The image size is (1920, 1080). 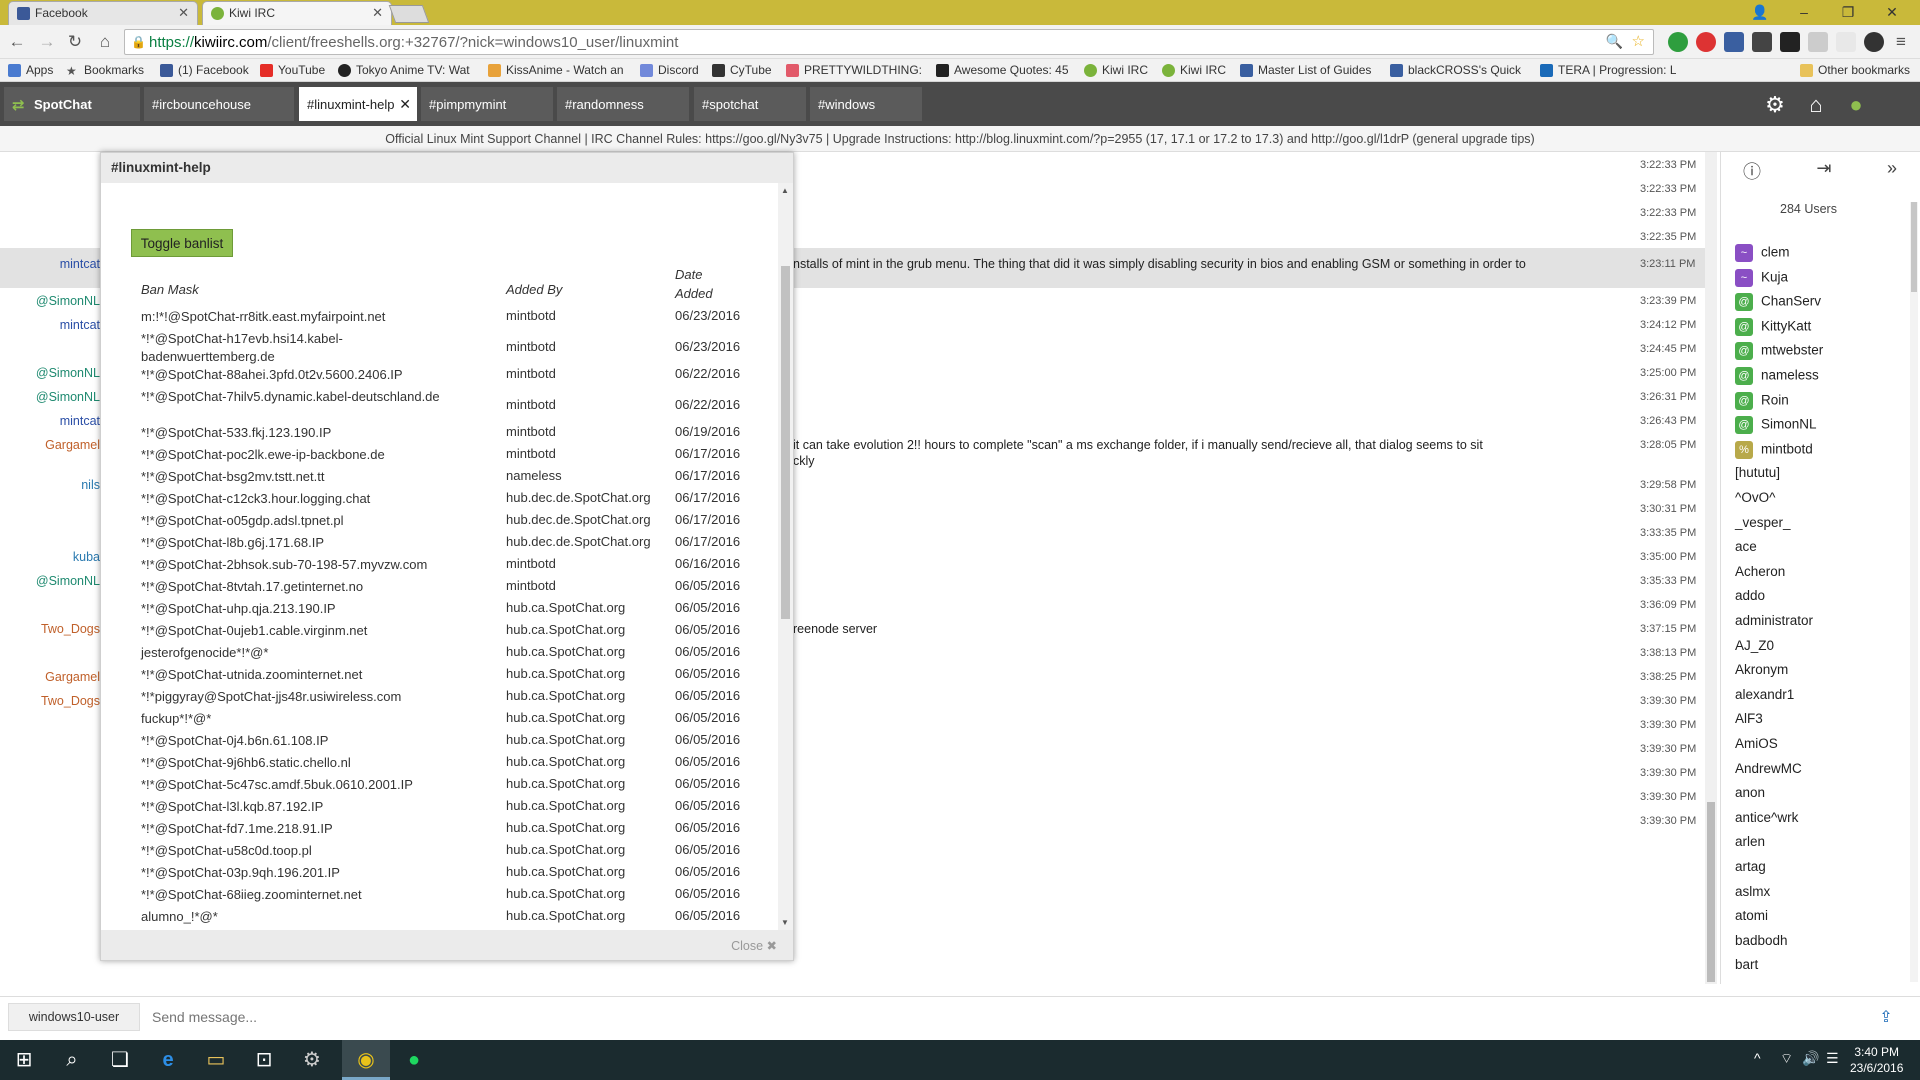 What do you see at coordinates (366, 1060) in the screenshot?
I see `chrome-icon: ◉` at bounding box center [366, 1060].